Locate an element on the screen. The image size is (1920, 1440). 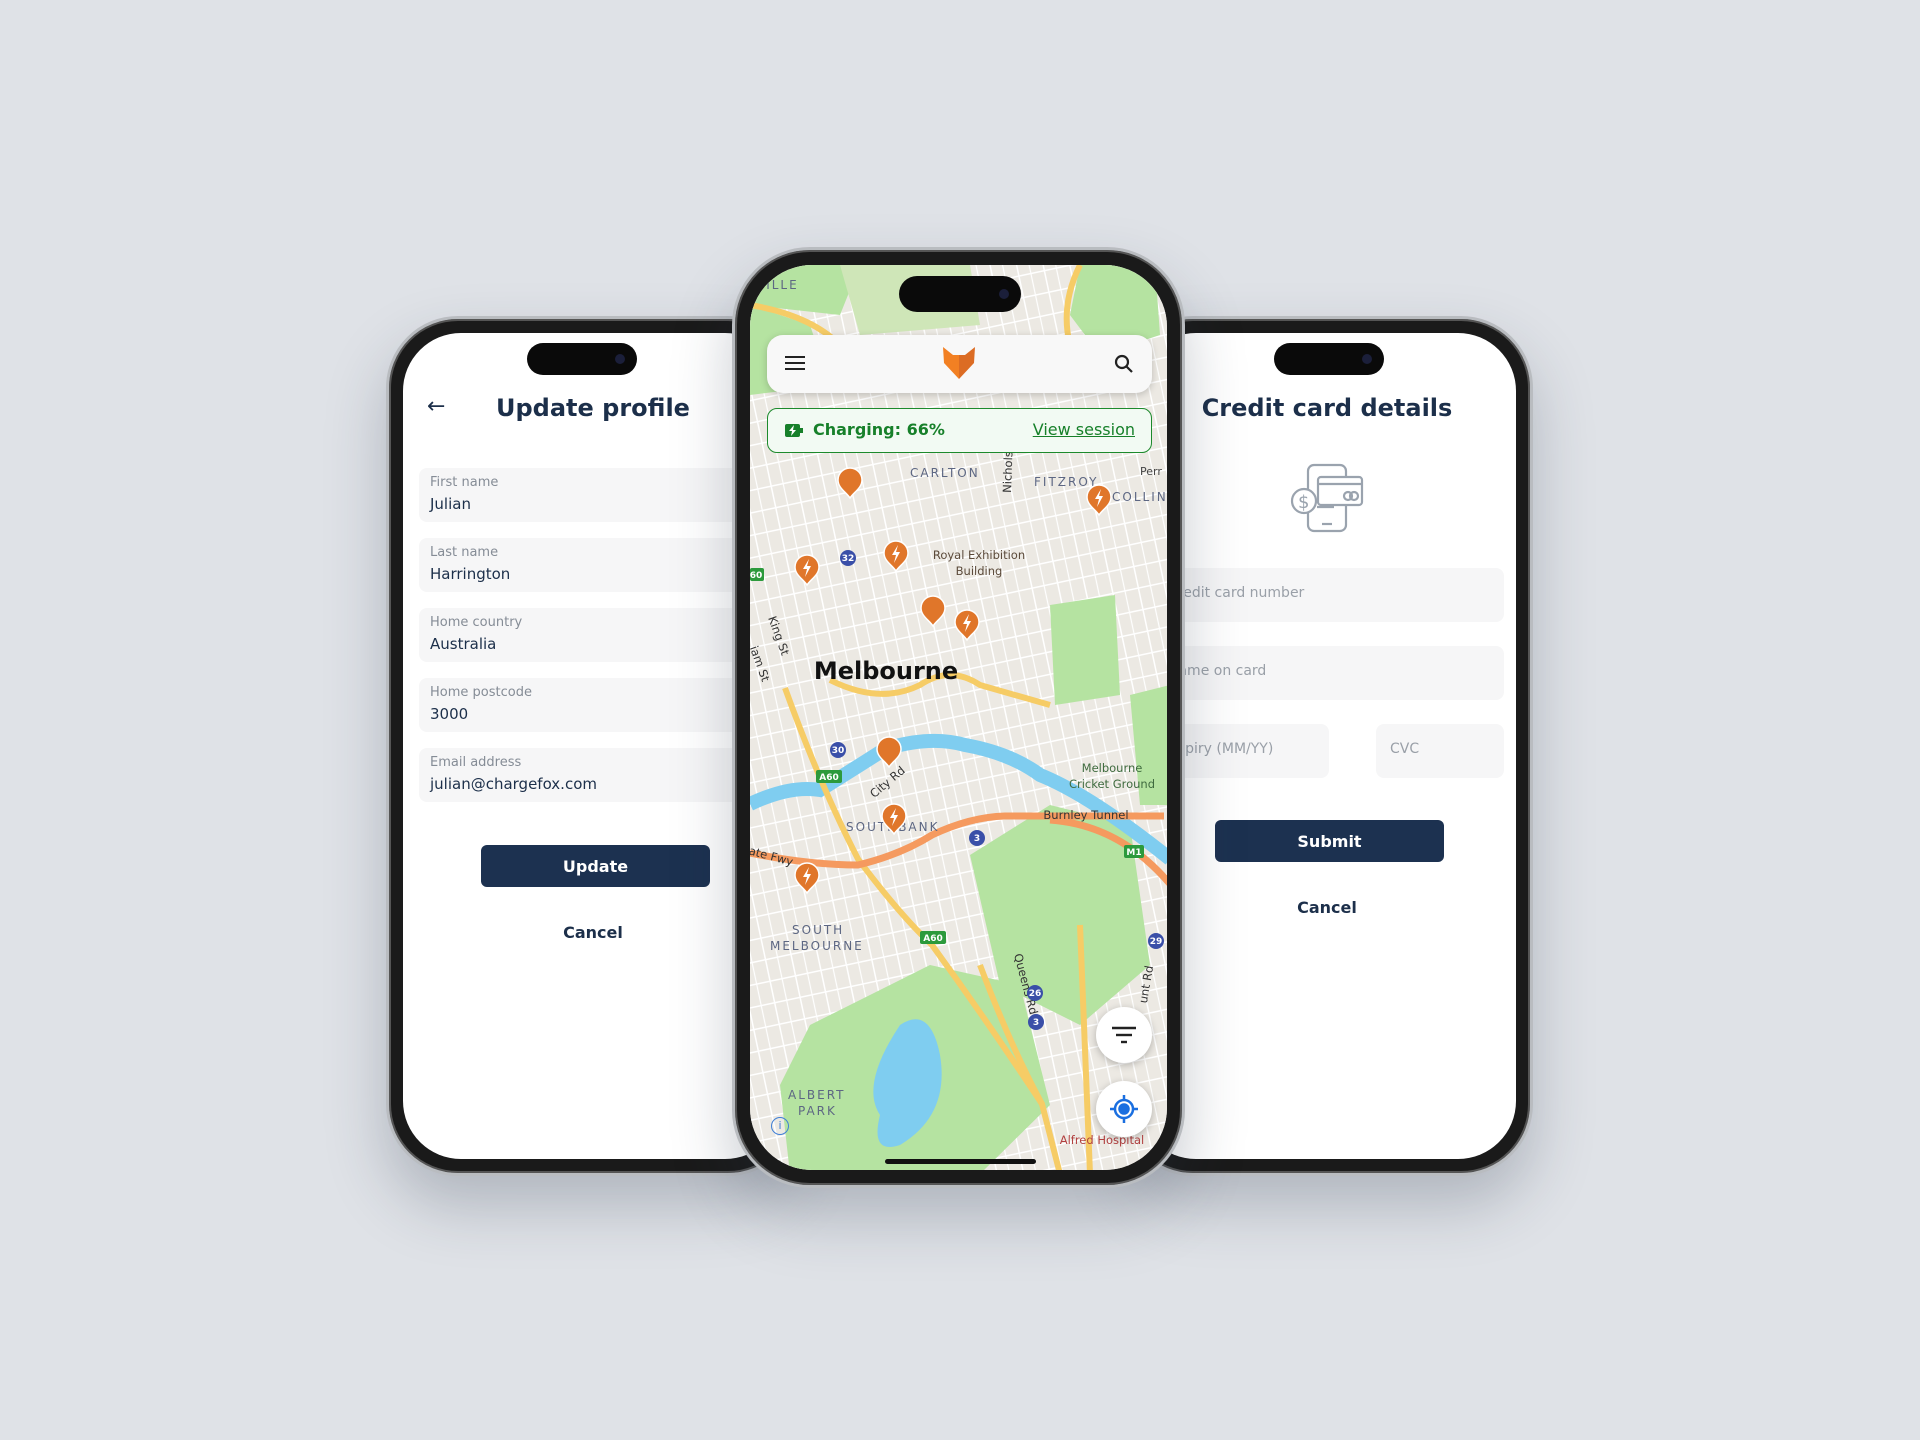
top-bar is located at coordinates (959, 364).